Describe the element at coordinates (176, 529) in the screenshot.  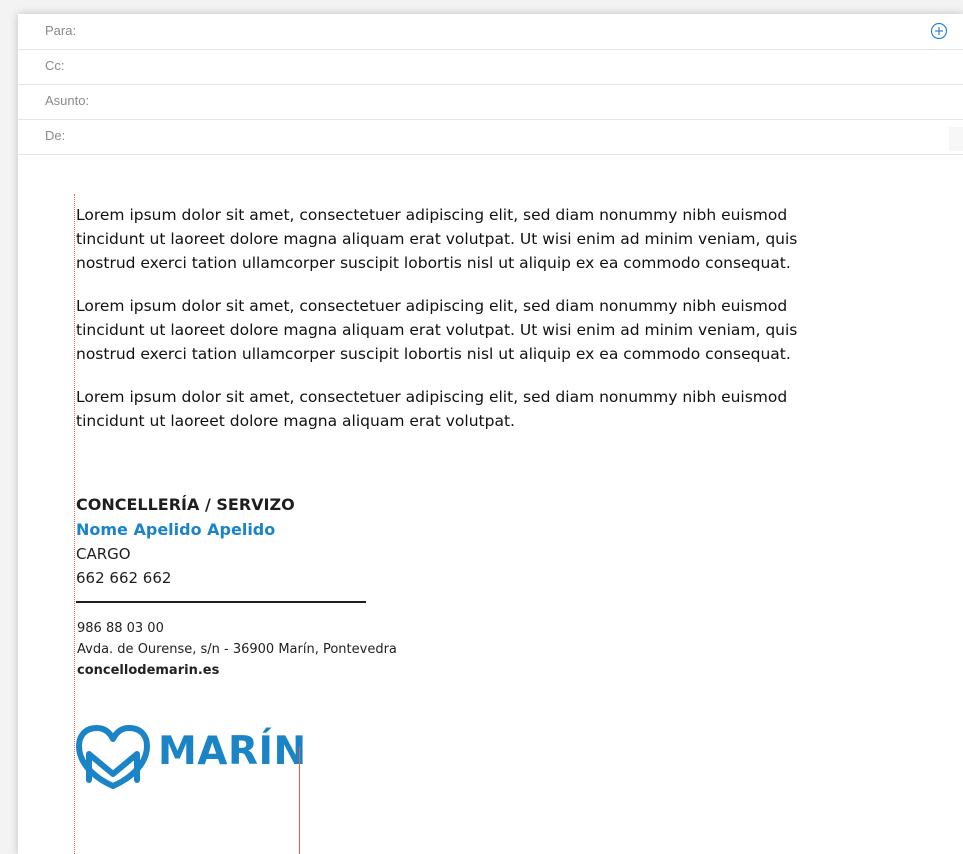
I see `signature-name: Nome Apelido Apelido` at that location.